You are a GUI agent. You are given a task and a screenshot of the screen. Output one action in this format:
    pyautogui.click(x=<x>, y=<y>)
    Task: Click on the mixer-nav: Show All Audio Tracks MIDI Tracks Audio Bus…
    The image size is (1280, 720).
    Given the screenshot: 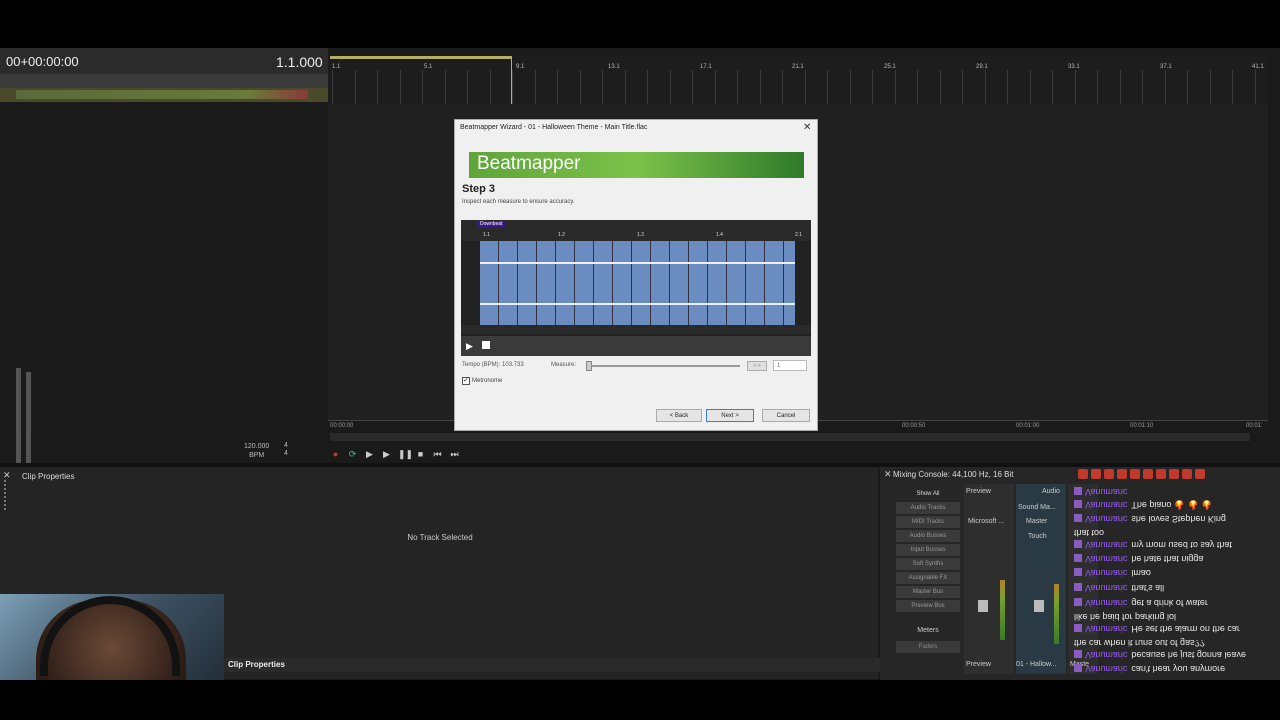 What is the action you would take?
    pyautogui.click(x=928, y=550)
    